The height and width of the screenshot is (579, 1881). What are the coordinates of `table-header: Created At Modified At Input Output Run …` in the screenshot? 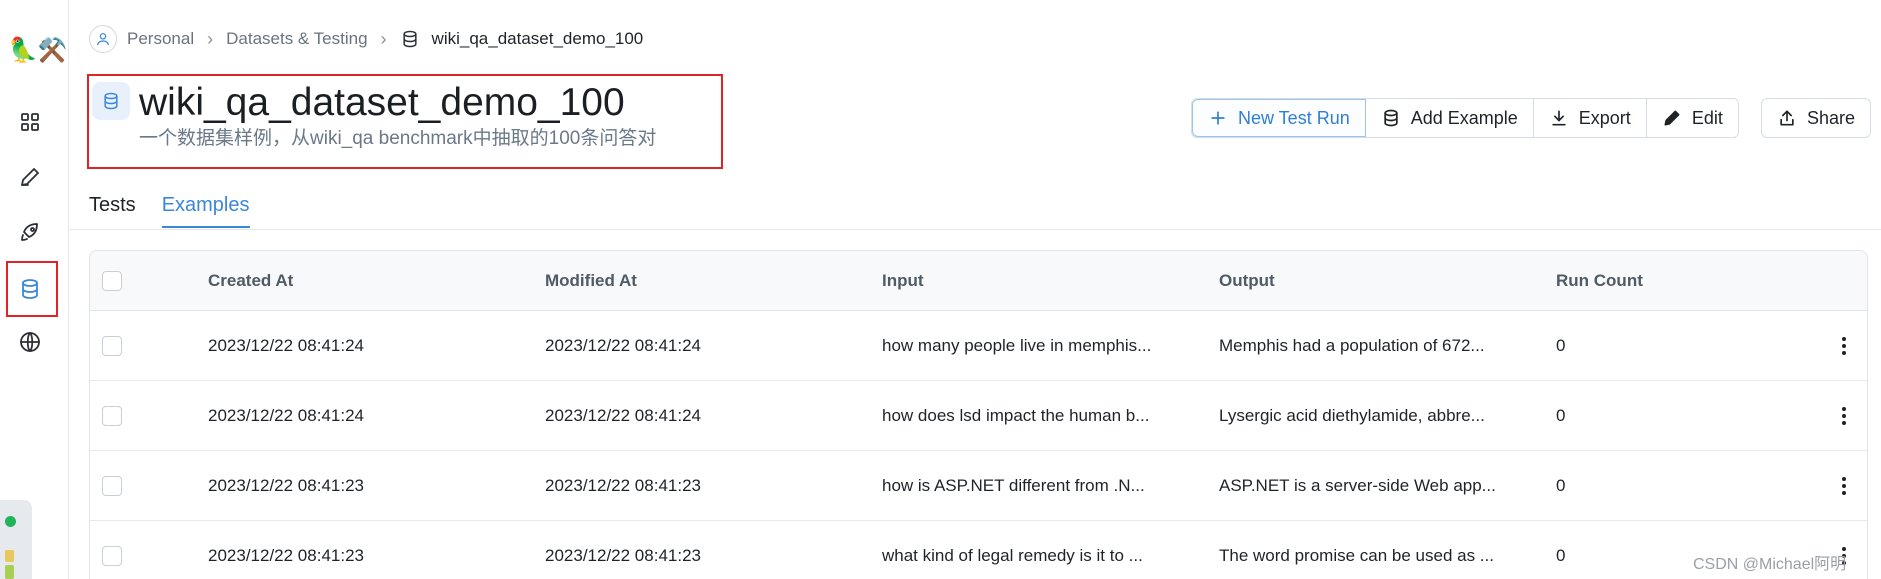 It's located at (978, 281).